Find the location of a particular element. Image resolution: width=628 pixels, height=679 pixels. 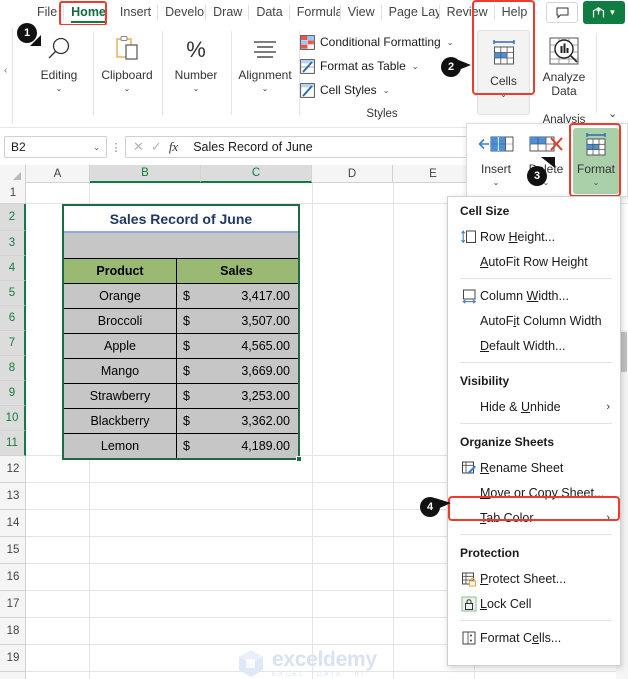

table-row: Orange $3,417.00 is located at coordinates (181, 295).